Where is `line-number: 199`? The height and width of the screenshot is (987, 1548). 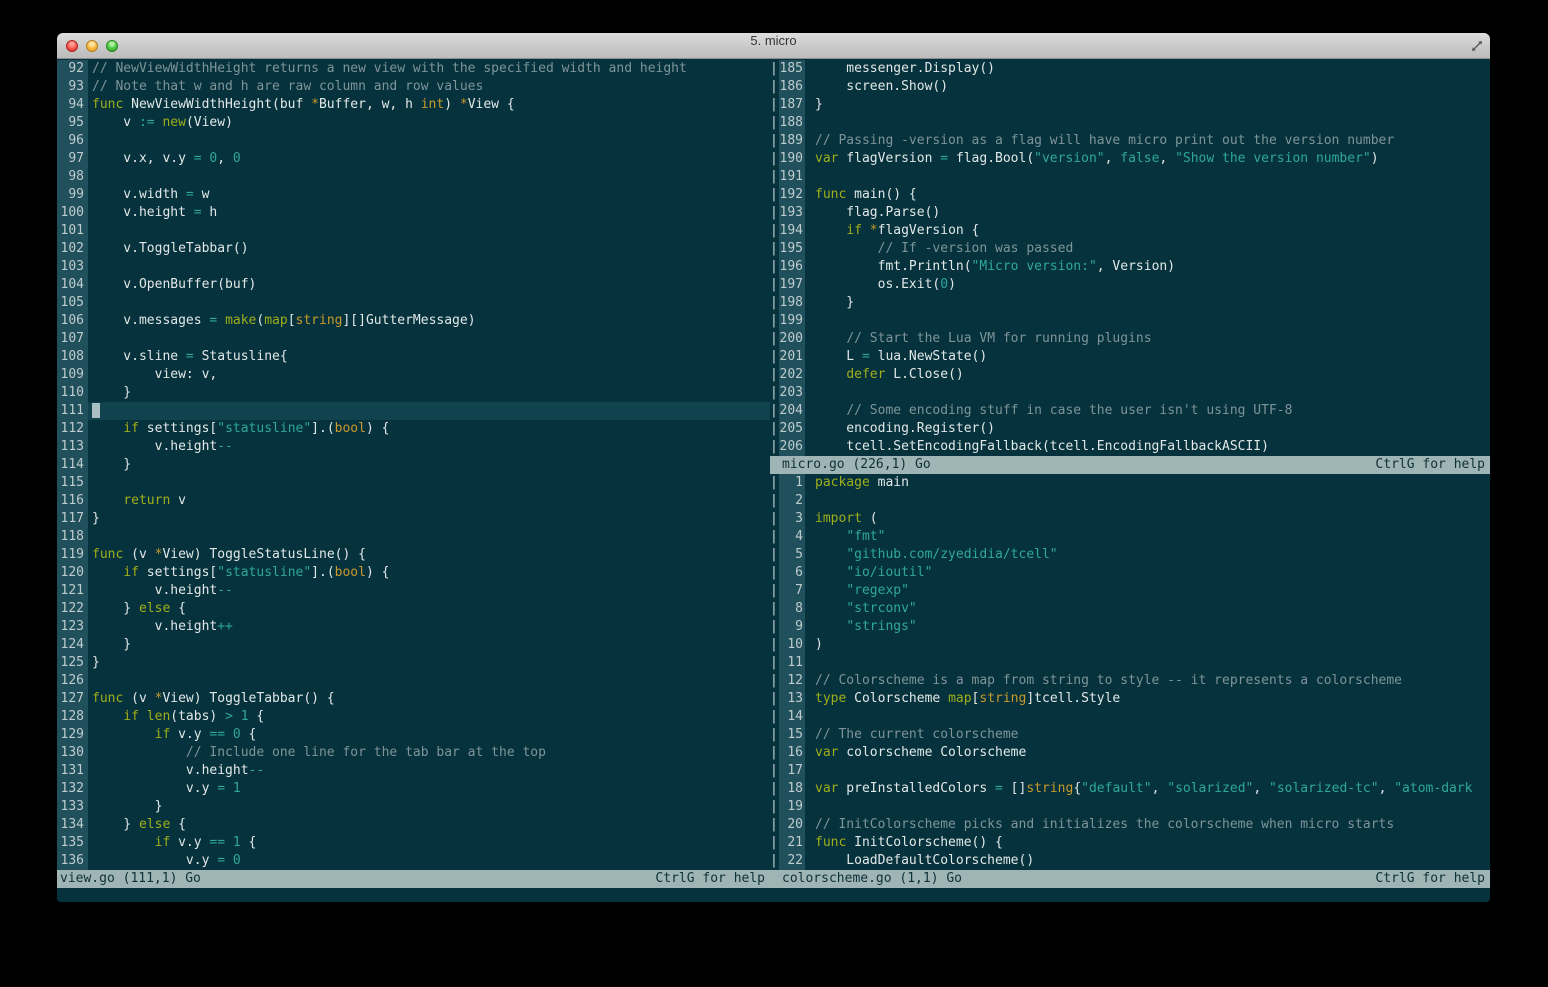 line-number: 199 is located at coordinates (792, 321).